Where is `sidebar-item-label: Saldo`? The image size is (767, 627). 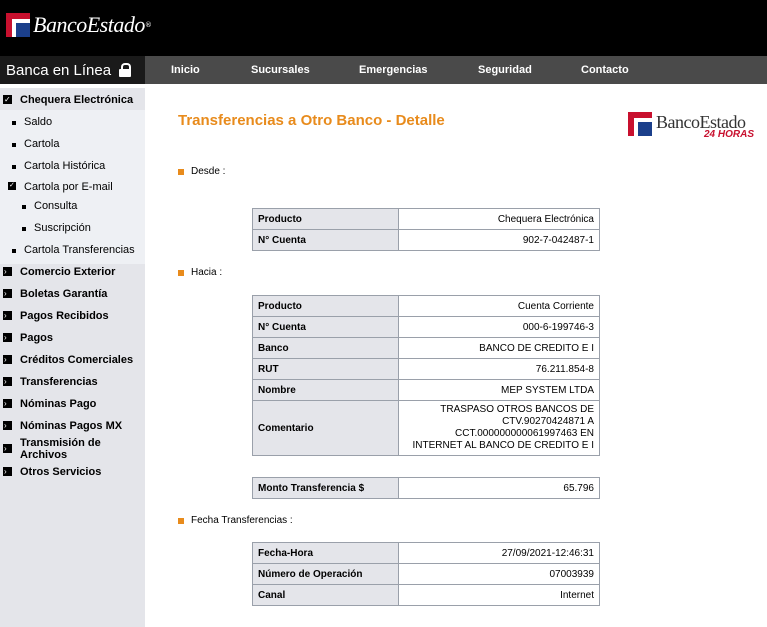
sidebar-item-label: Saldo is located at coordinates (38, 122).